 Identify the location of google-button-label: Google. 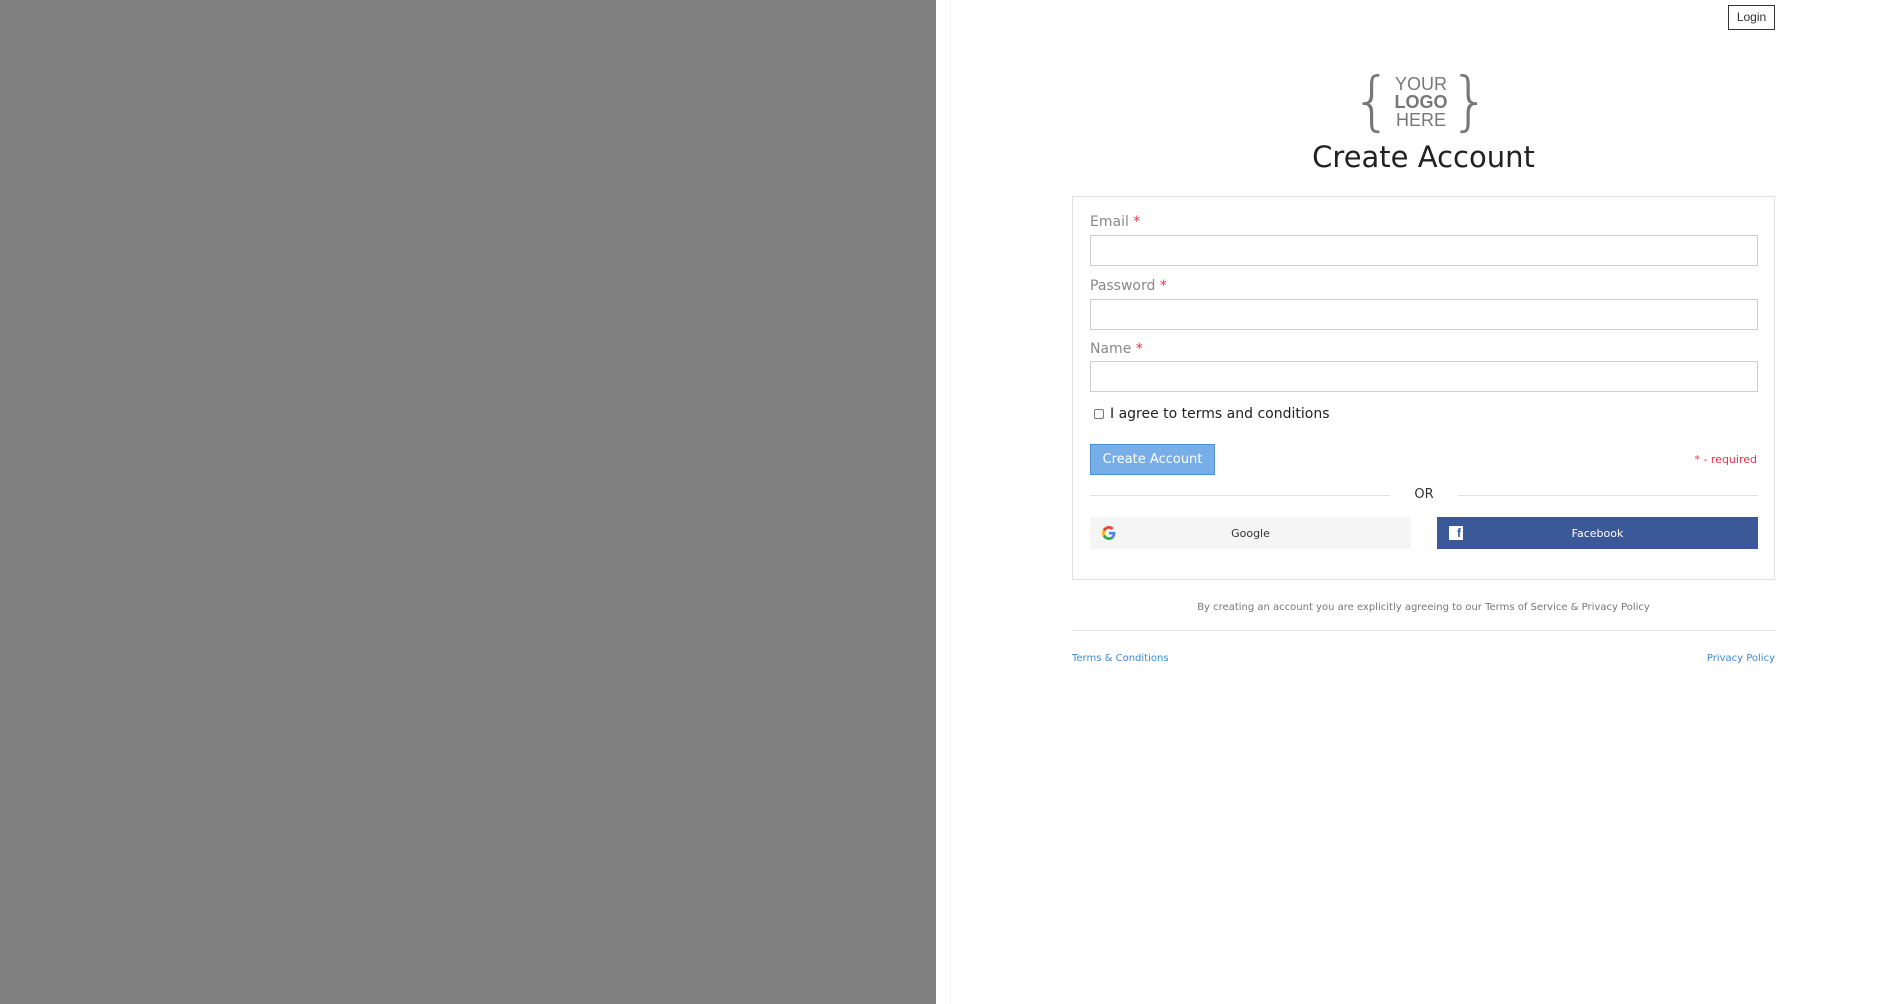
(1250, 533).